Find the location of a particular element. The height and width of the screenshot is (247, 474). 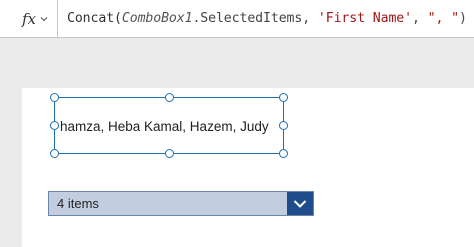

resize-handle-bottom-right is located at coordinates (283, 153).